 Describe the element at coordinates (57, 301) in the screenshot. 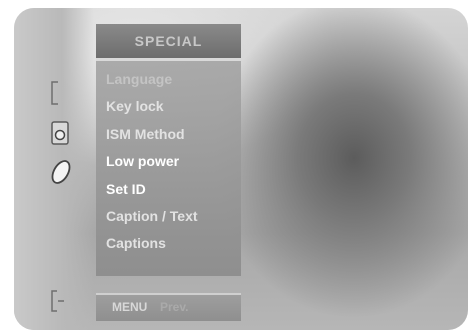

I see `bracket-dash-icon` at that location.